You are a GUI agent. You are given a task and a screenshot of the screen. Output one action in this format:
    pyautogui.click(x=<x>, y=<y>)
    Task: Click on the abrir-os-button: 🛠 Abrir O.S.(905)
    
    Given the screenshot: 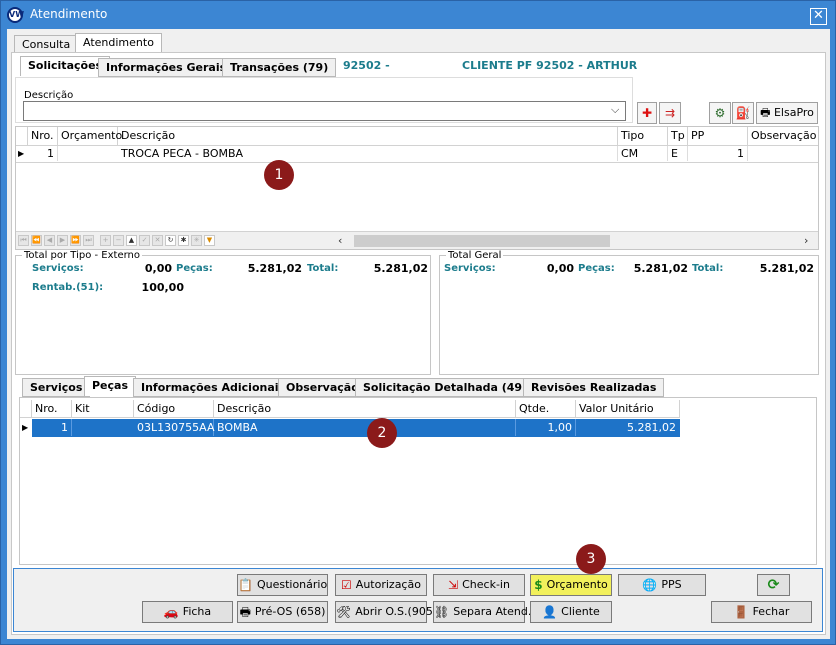 What is the action you would take?
    pyautogui.click(x=386, y=612)
    